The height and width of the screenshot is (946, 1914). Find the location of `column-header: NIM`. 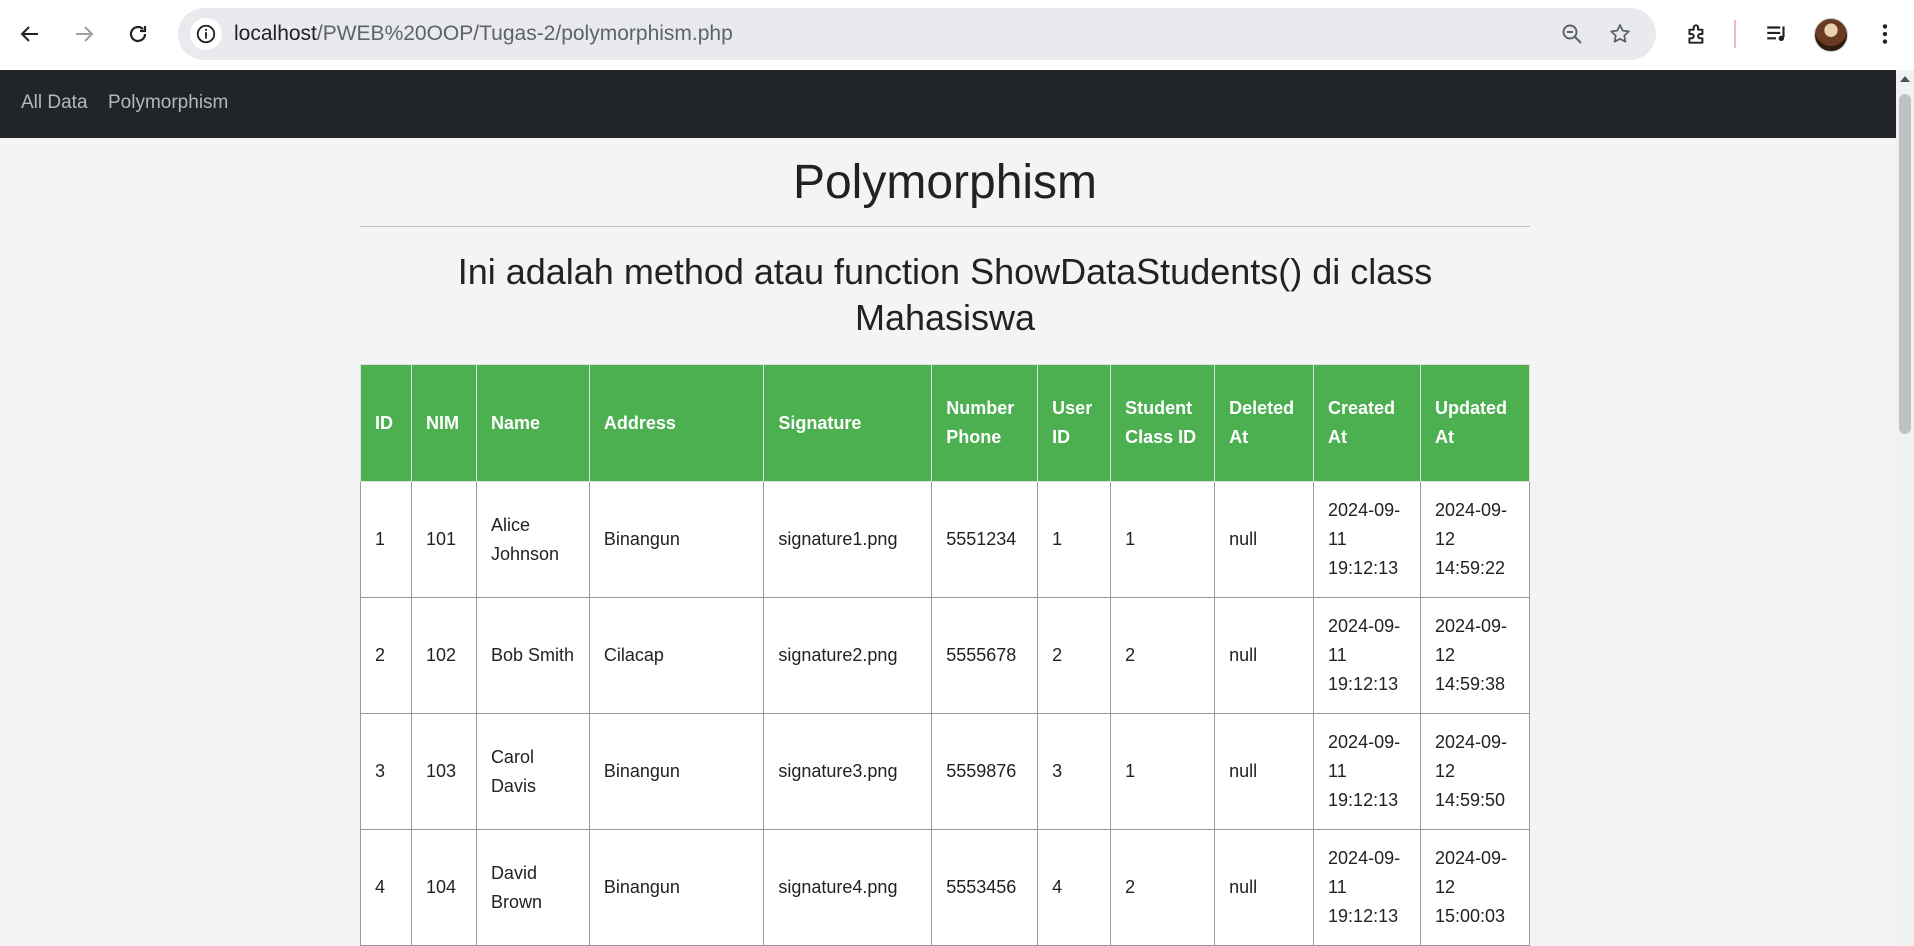

column-header: NIM is located at coordinates (443, 423).